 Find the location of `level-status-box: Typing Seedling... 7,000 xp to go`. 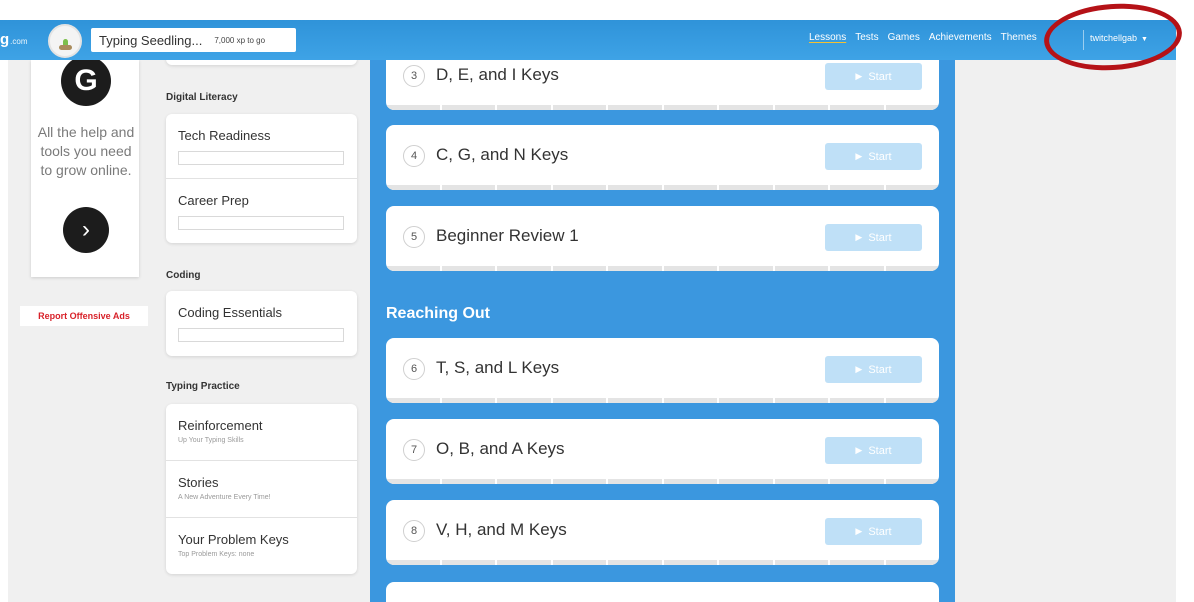

level-status-box: Typing Seedling... 7,000 xp to go is located at coordinates (193, 40).